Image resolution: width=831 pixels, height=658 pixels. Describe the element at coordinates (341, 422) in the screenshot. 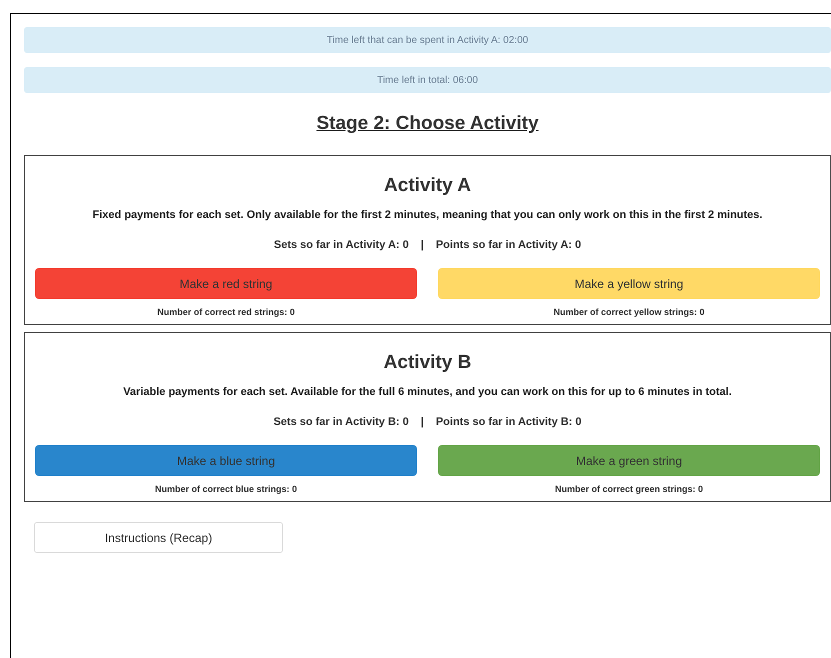

I see `sets-count: Sets so far in Activity B: 0` at that location.